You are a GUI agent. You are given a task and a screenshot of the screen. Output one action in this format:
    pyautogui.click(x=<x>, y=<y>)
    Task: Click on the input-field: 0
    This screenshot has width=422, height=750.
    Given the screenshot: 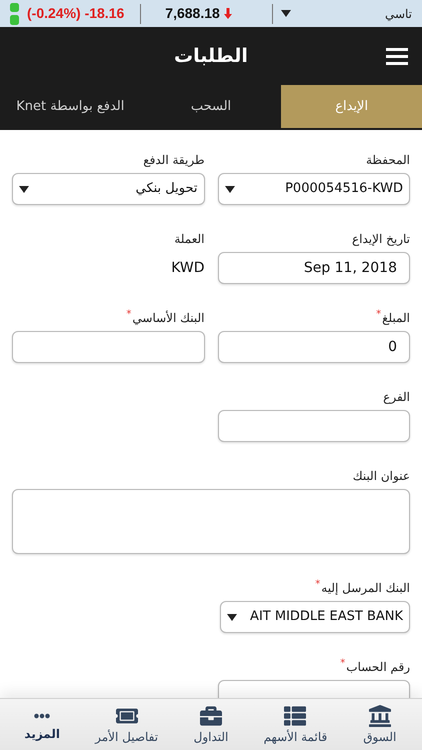 What is the action you would take?
    pyautogui.click(x=314, y=347)
    